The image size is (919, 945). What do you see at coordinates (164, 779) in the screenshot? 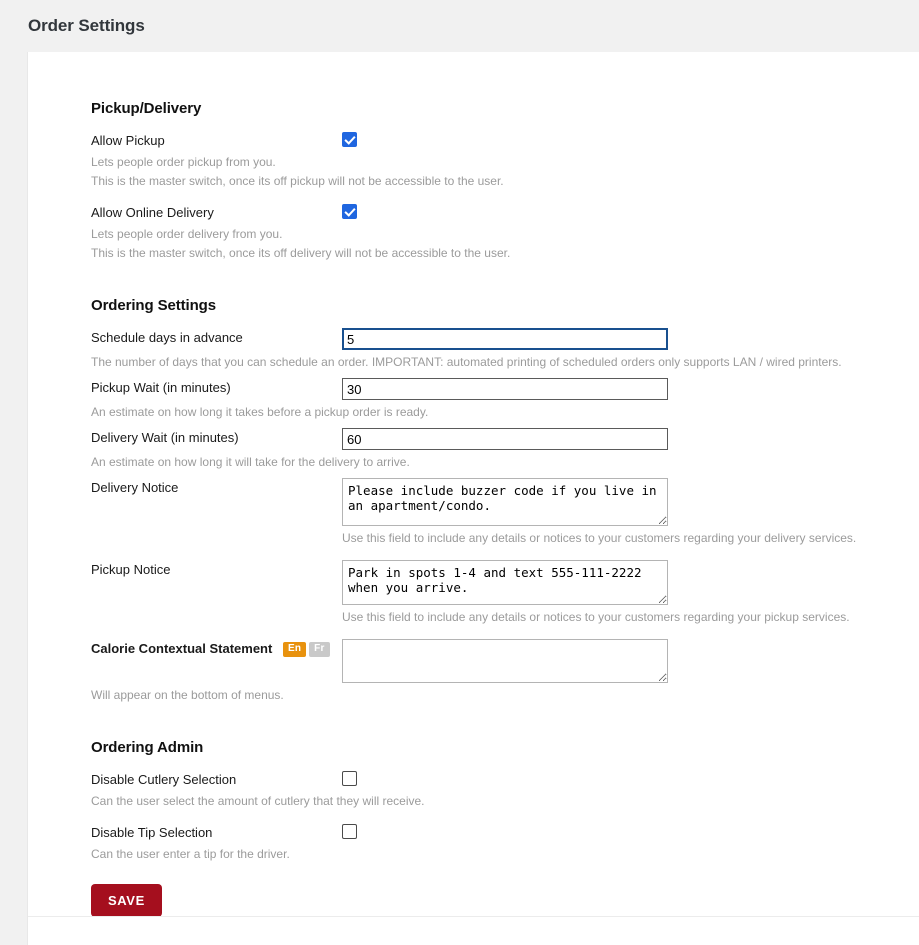
I see `disable-cutlery-label: Disable Cutlery Selection` at bounding box center [164, 779].